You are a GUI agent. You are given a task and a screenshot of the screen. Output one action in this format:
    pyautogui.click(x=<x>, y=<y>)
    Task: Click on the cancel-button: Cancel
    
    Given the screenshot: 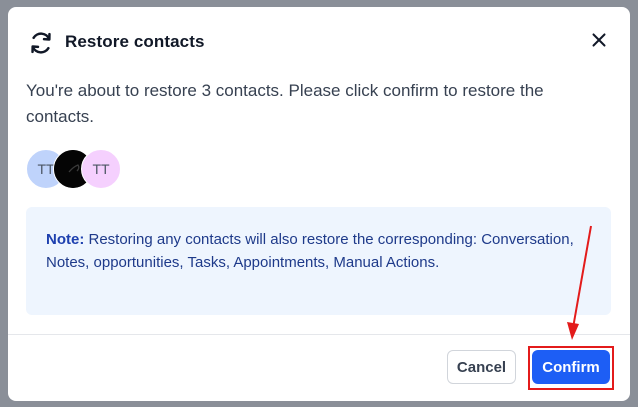 What is the action you would take?
    pyautogui.click(x=481, y=367)
    